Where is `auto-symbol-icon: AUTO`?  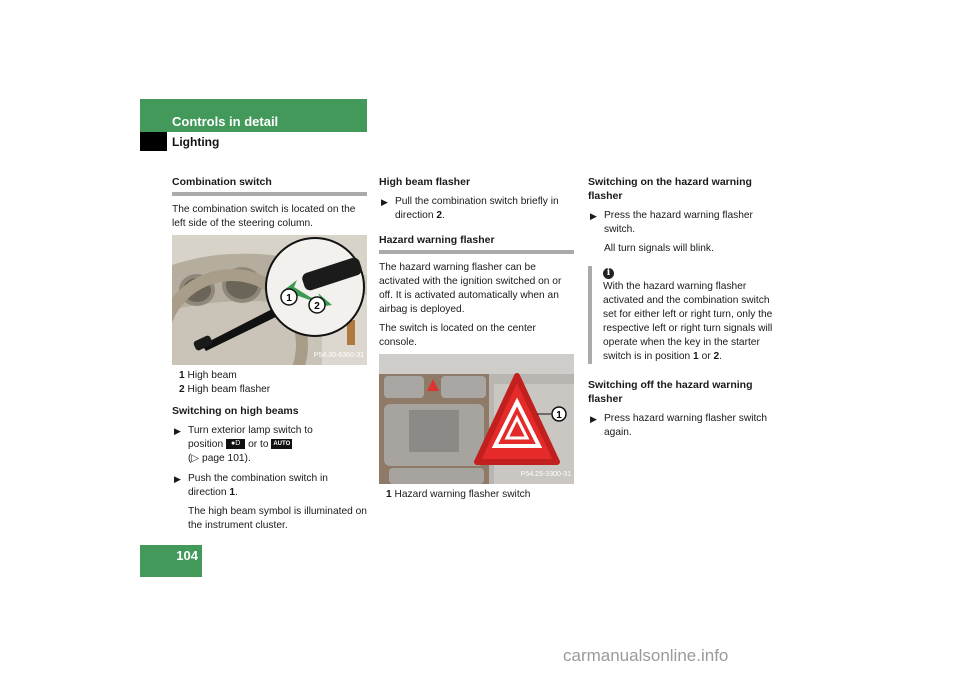 auto-symbol-icon: AUTO is located at coordinates (282, 444).